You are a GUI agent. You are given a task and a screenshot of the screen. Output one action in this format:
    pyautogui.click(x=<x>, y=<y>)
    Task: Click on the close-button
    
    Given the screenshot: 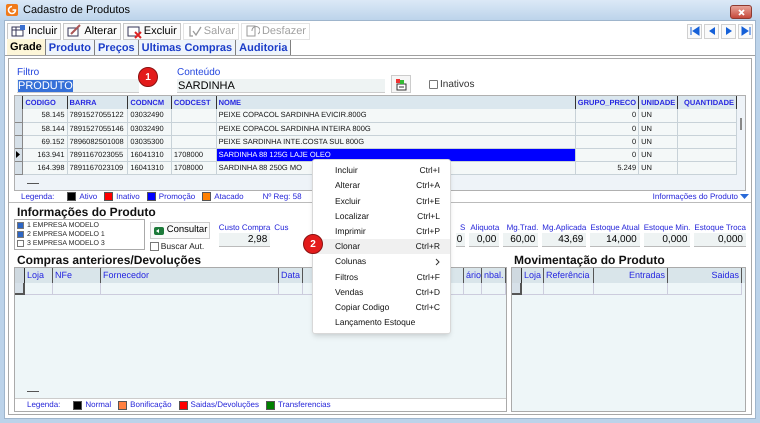 What is the action you would take?
    pyautogui.click(x=741, y=12)
    